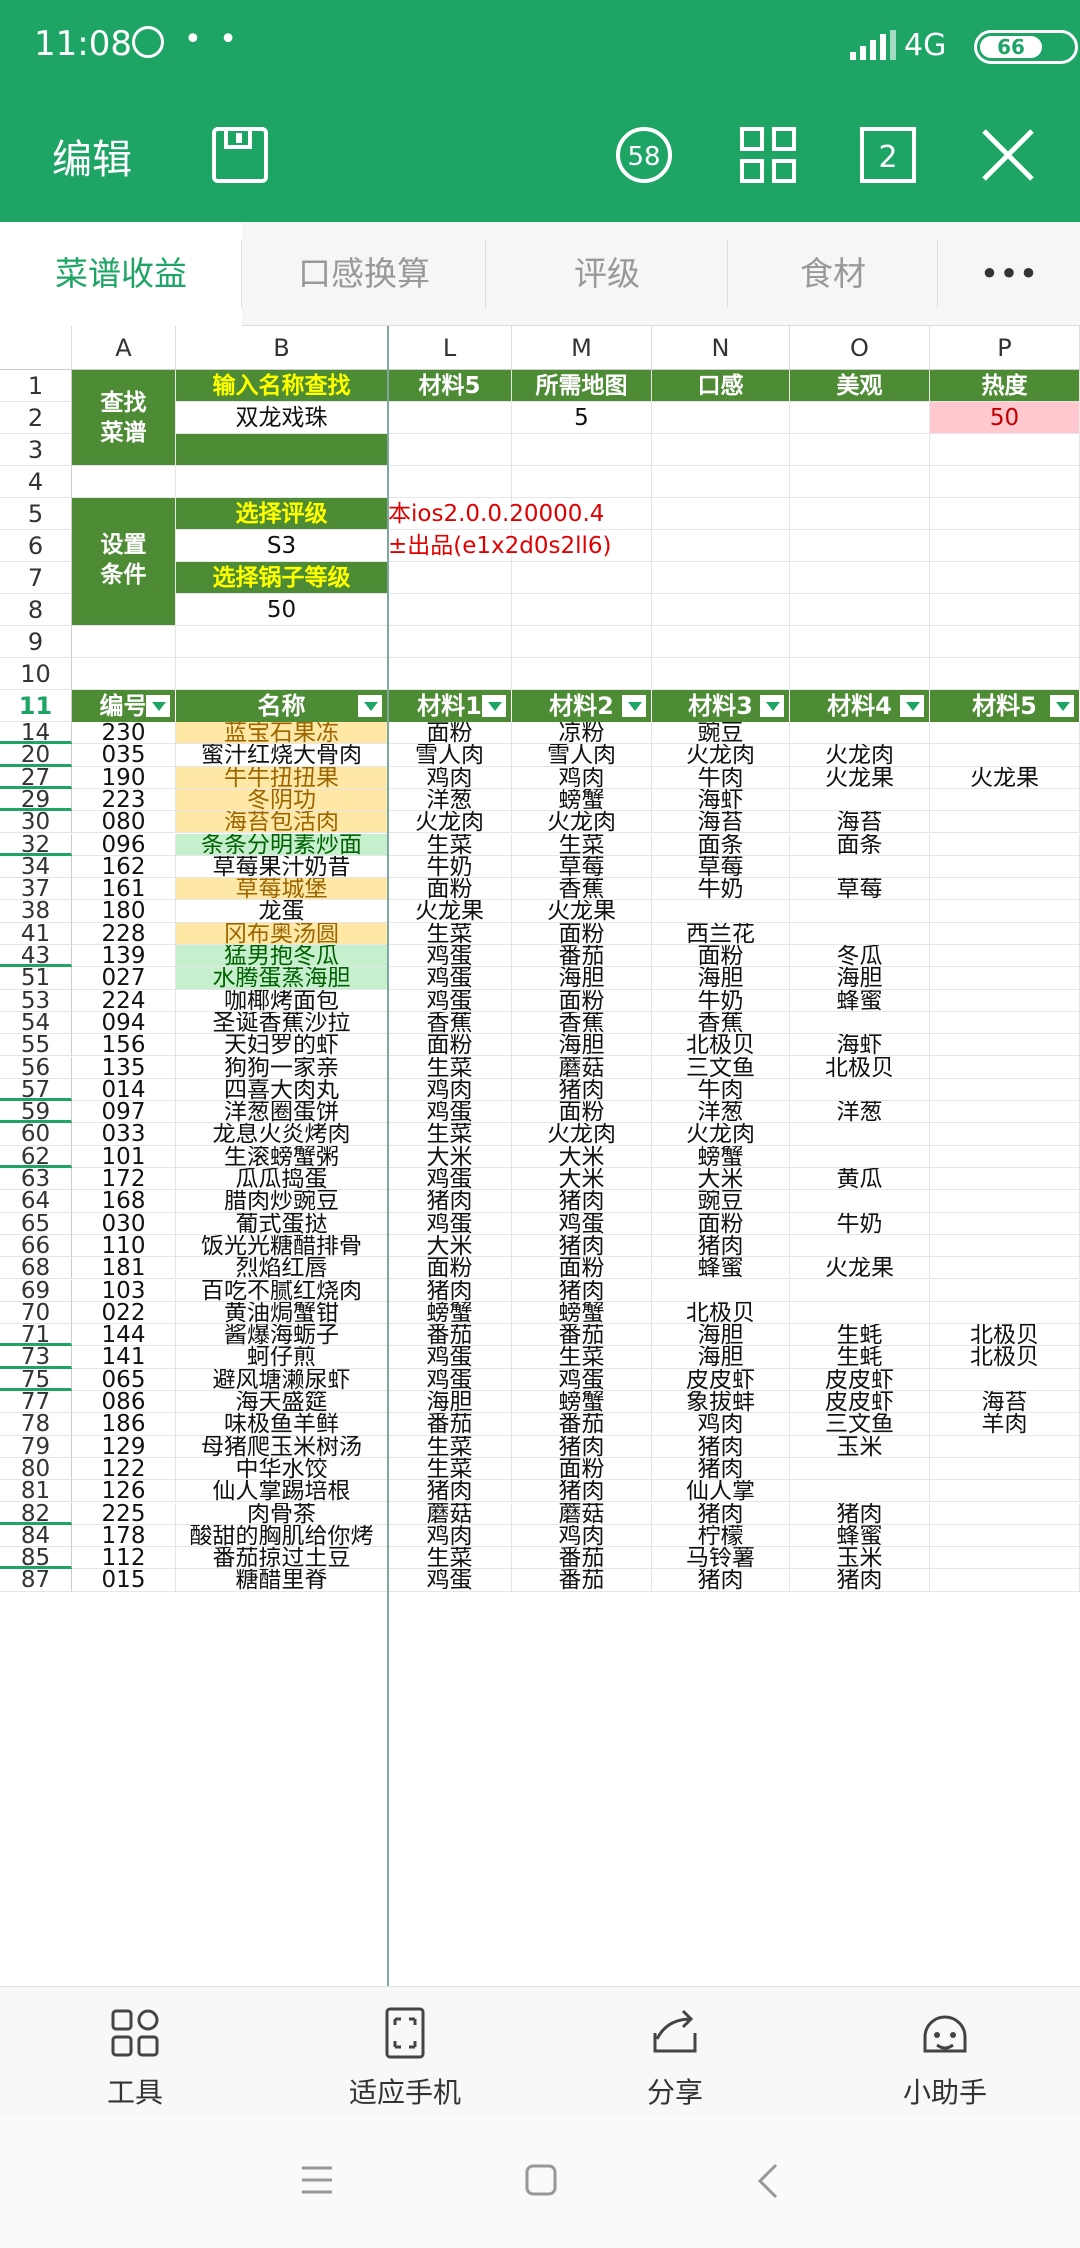 The image size is (1080, 2248). Describe the element at coordinates (36, 348) in the screenshot. I see `corner-cell` at that location.